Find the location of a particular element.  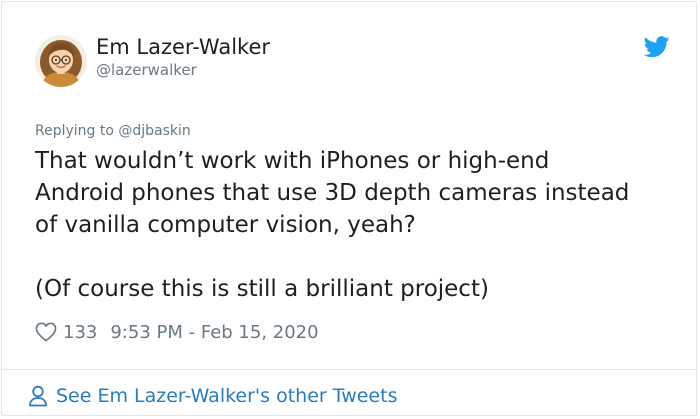

avatar-illustration is located at coordinates (61, 61).